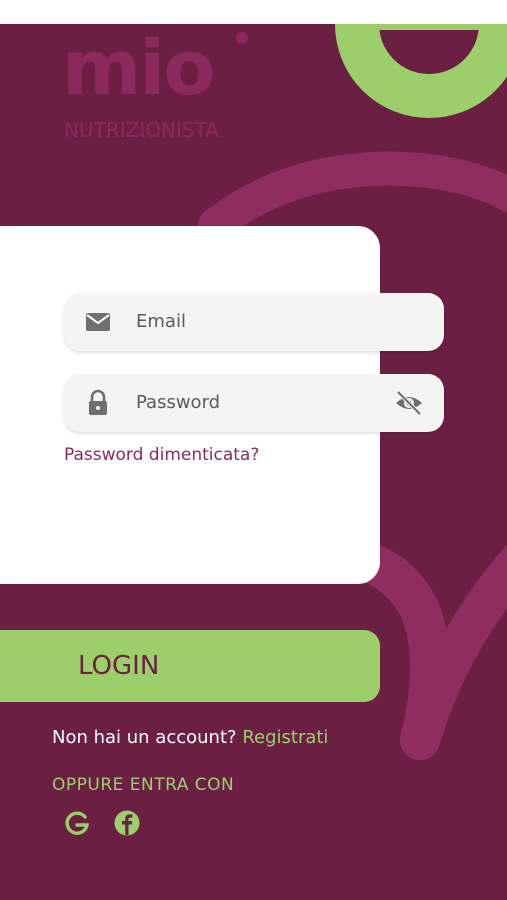 Image resolution: width=507 pixels, height=900 pixels. Describe the element at coordinates (161, 321) in the screenshot. I see `email-placeholder: Email` at that location.